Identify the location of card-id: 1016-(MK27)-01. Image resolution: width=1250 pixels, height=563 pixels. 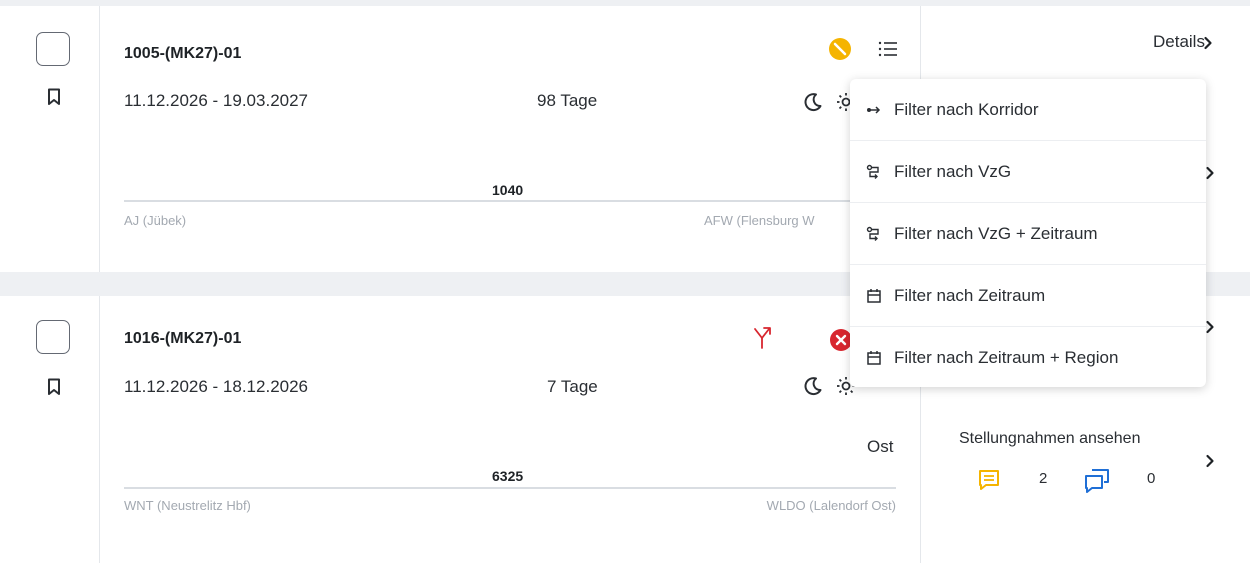
(183, 338).